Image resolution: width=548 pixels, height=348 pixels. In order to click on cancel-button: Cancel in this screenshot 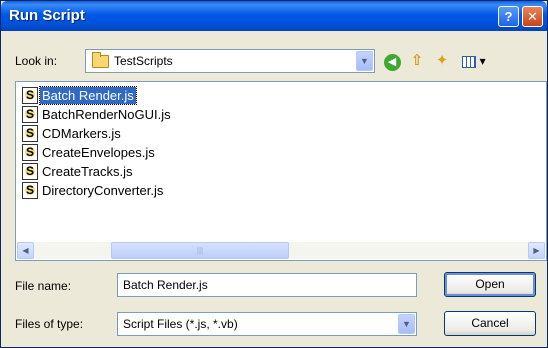, I will do `click(490, 323)`.